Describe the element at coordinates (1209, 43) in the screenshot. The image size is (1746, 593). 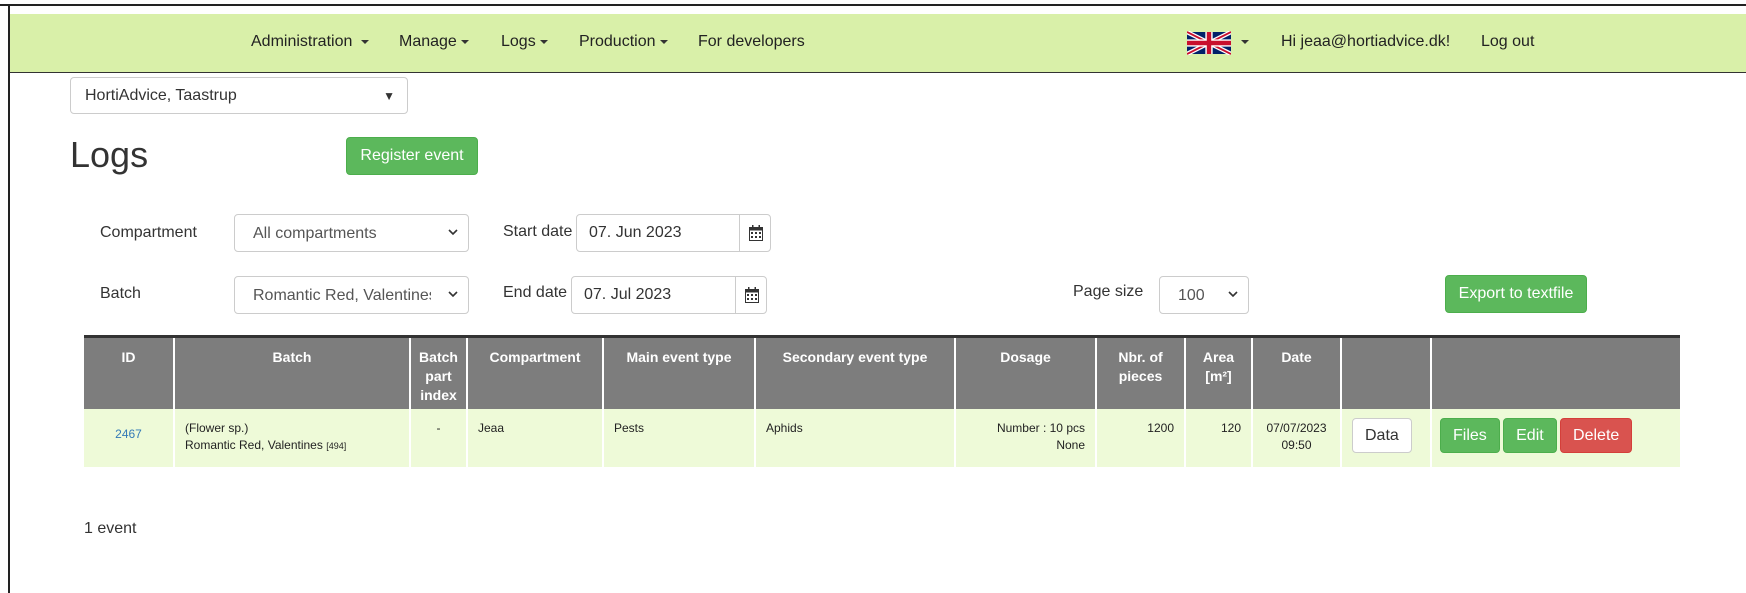
I see `uk-flag-icon` at that location.